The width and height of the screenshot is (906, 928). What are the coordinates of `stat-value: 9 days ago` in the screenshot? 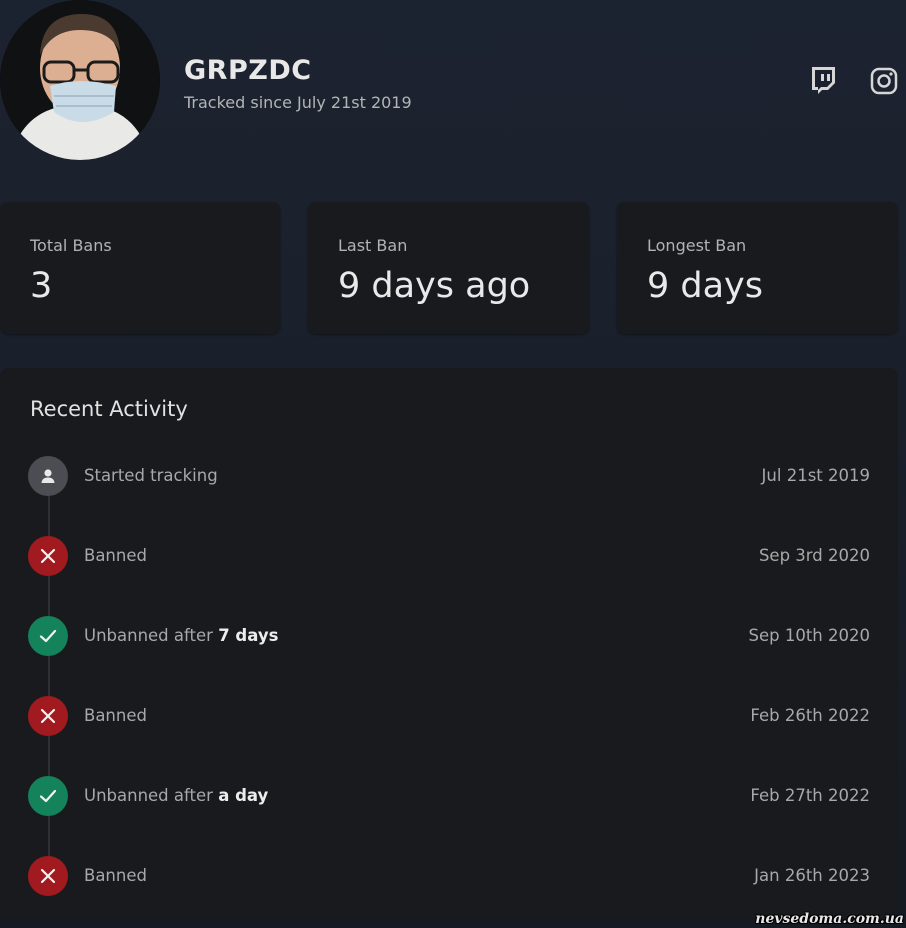 It's located at (434, 286).